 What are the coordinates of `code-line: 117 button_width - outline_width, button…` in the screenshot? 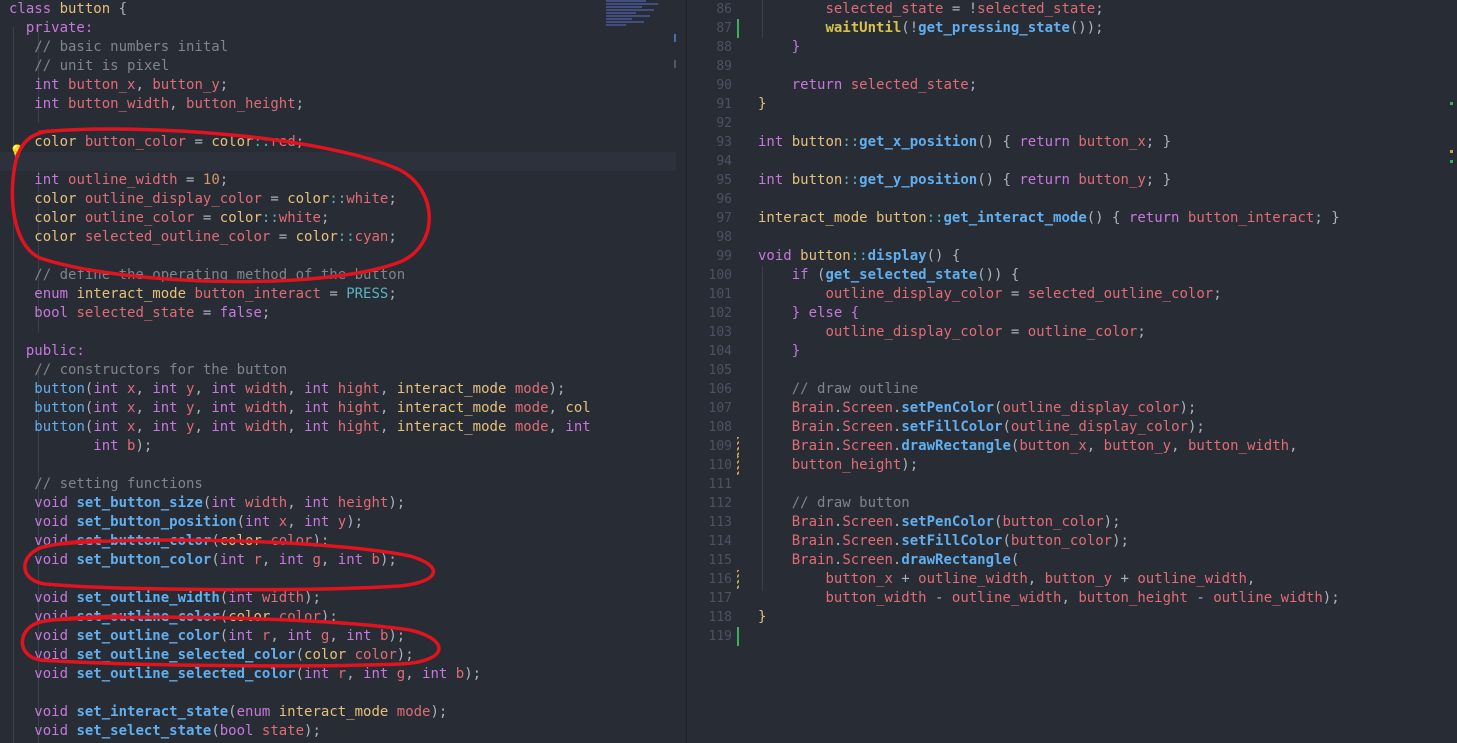 It's located at (1073, 598).